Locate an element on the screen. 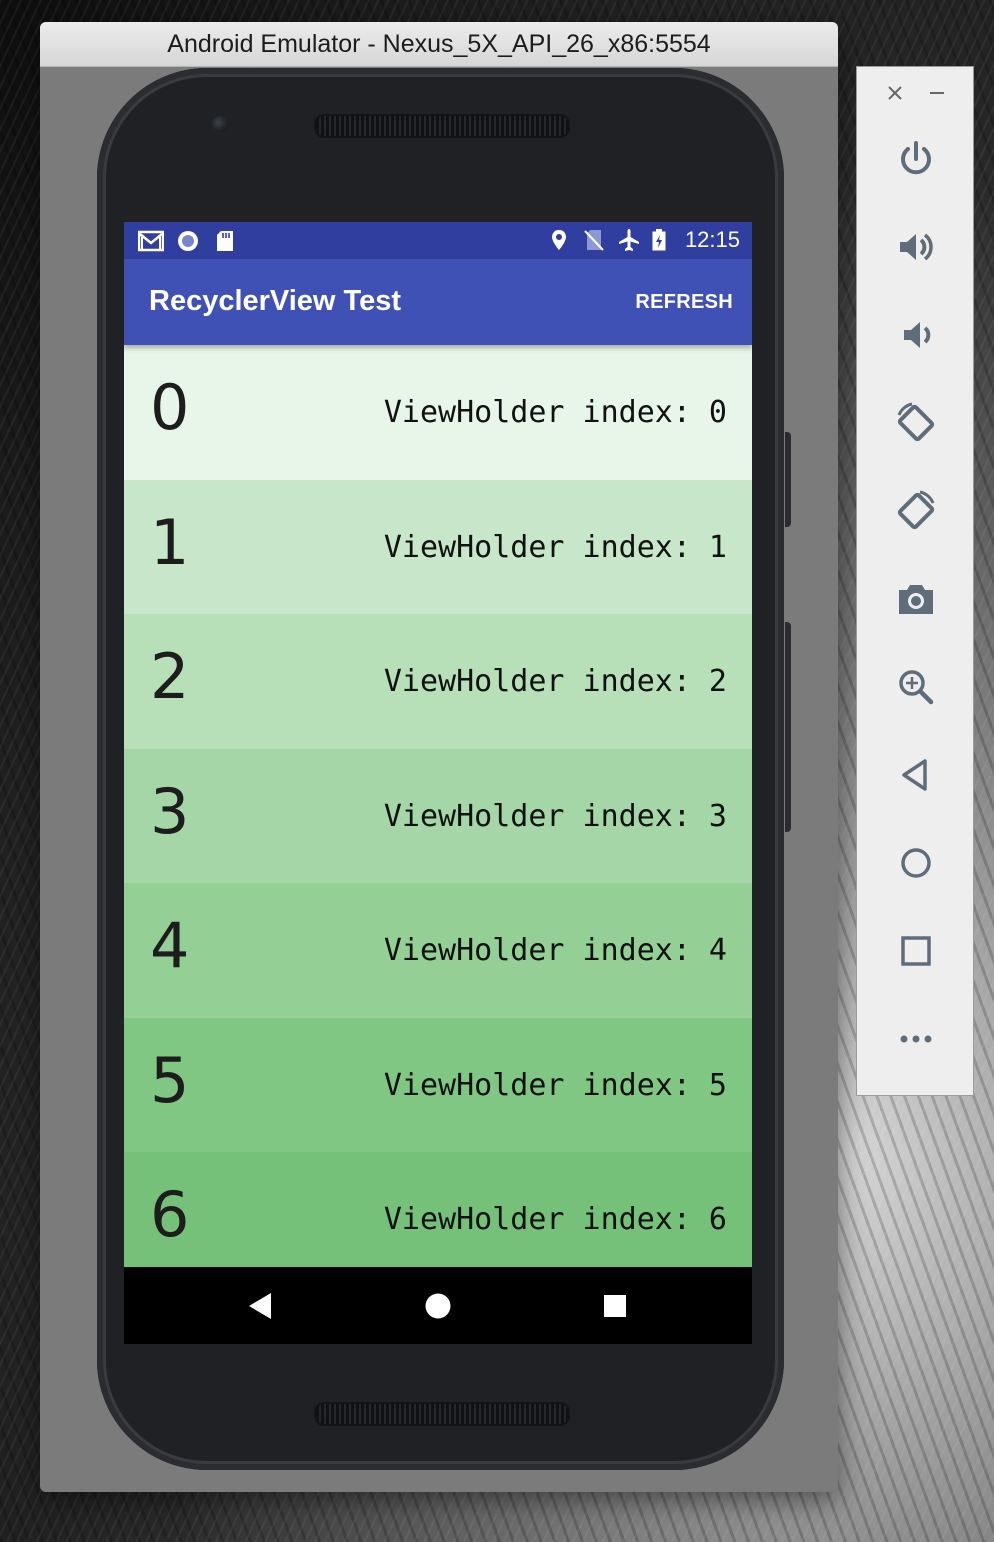  close-icon is located at coordinates (895, 93).